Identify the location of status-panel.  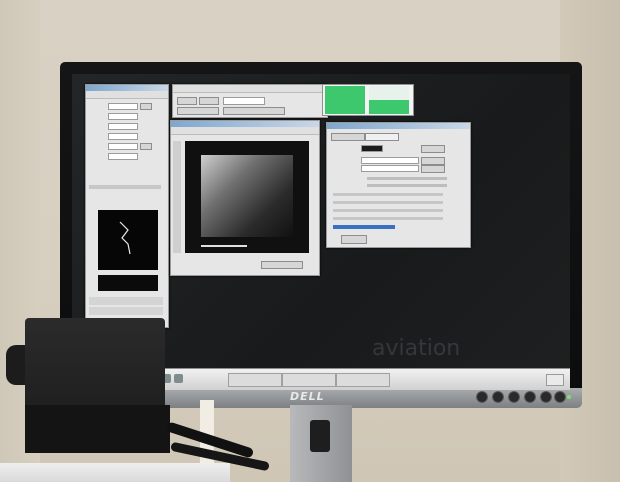
(368, 100).